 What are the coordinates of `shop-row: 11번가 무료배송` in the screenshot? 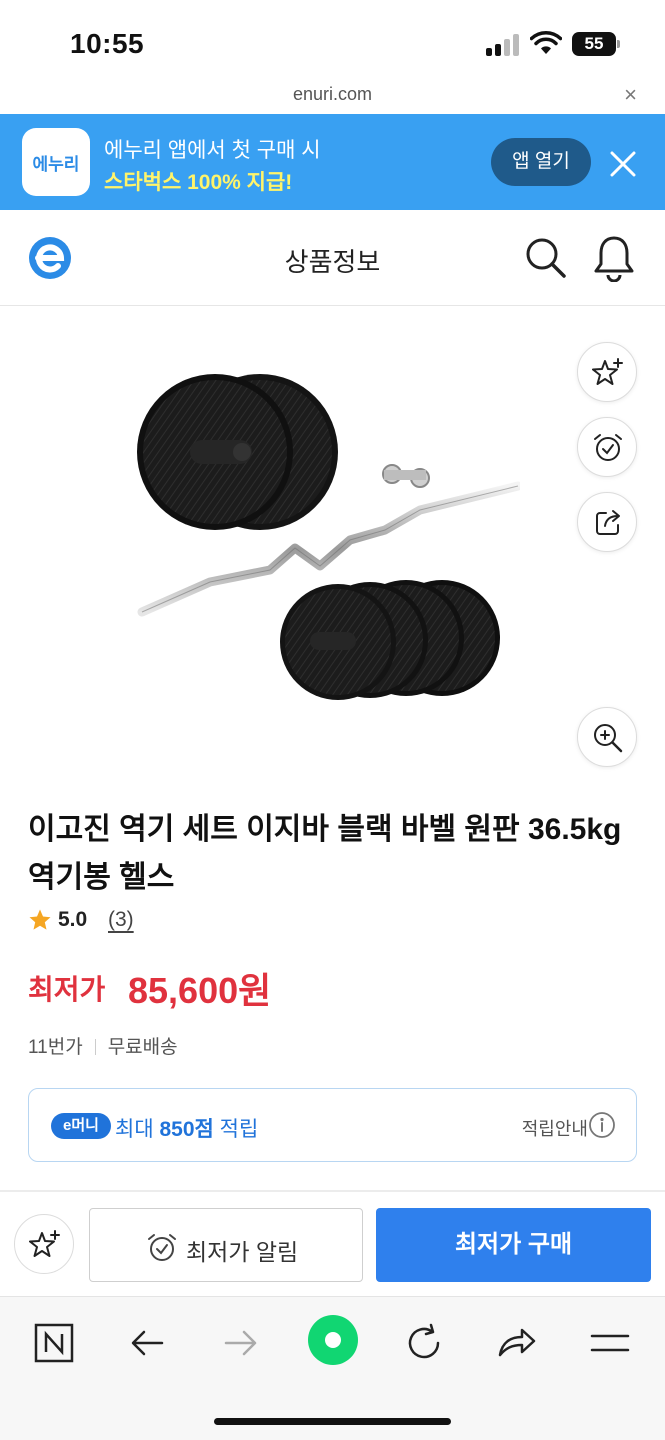 It's located at (103, 1045).